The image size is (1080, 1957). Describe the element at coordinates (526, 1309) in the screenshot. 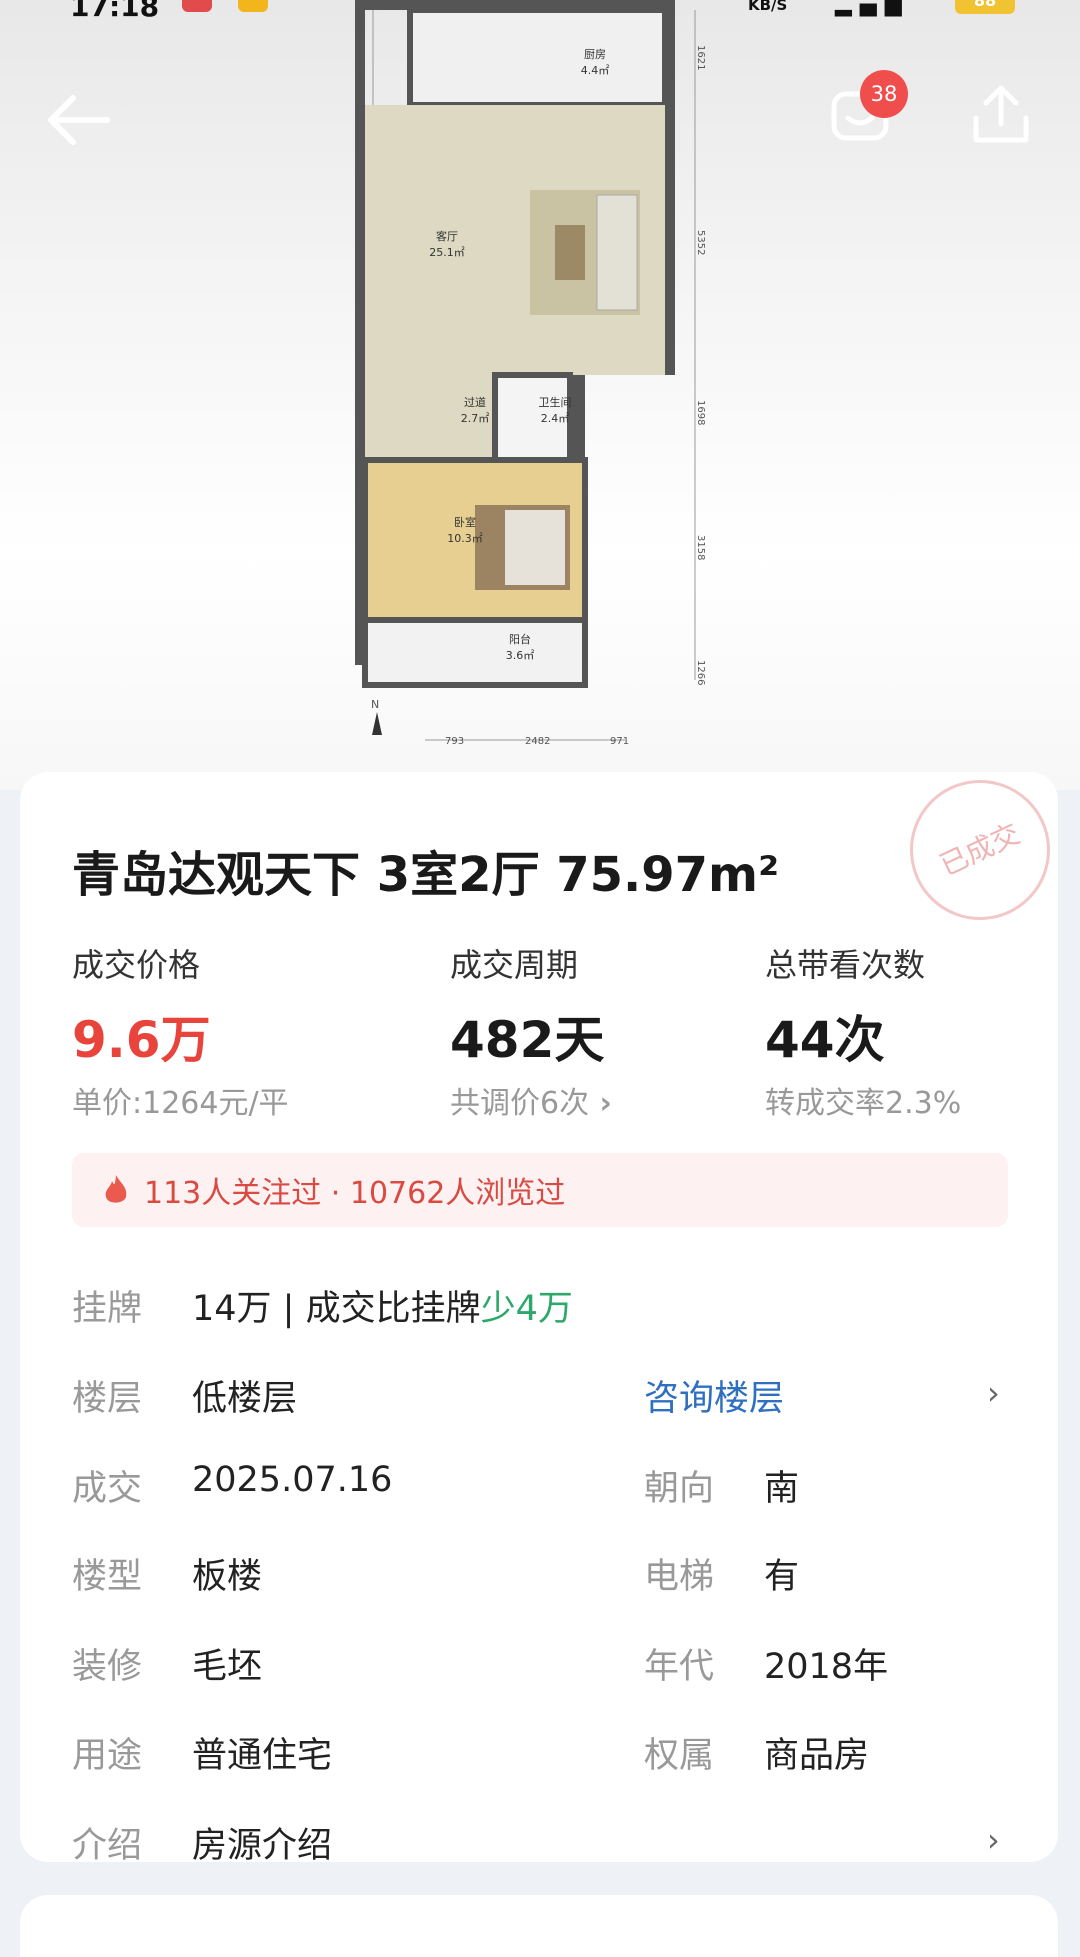

I see `price-diff: 少4万` at that location.